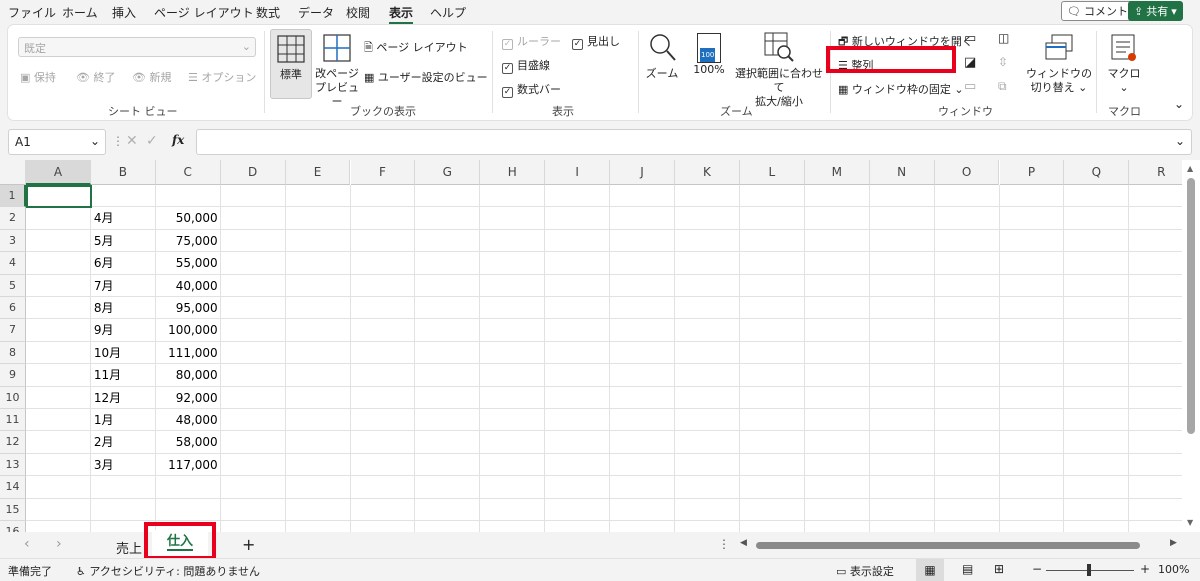  Describe the element at coordinates (13, 487) in the screenshot. I see `row-header: 14` at that location.